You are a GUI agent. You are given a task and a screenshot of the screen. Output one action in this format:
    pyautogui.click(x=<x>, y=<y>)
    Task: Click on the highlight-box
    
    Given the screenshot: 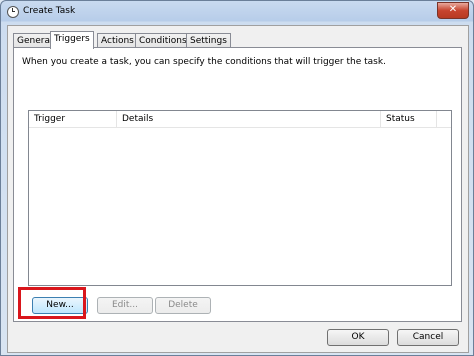 What is the action you would take?
    pyautogui.click(x=52, y=303)
    